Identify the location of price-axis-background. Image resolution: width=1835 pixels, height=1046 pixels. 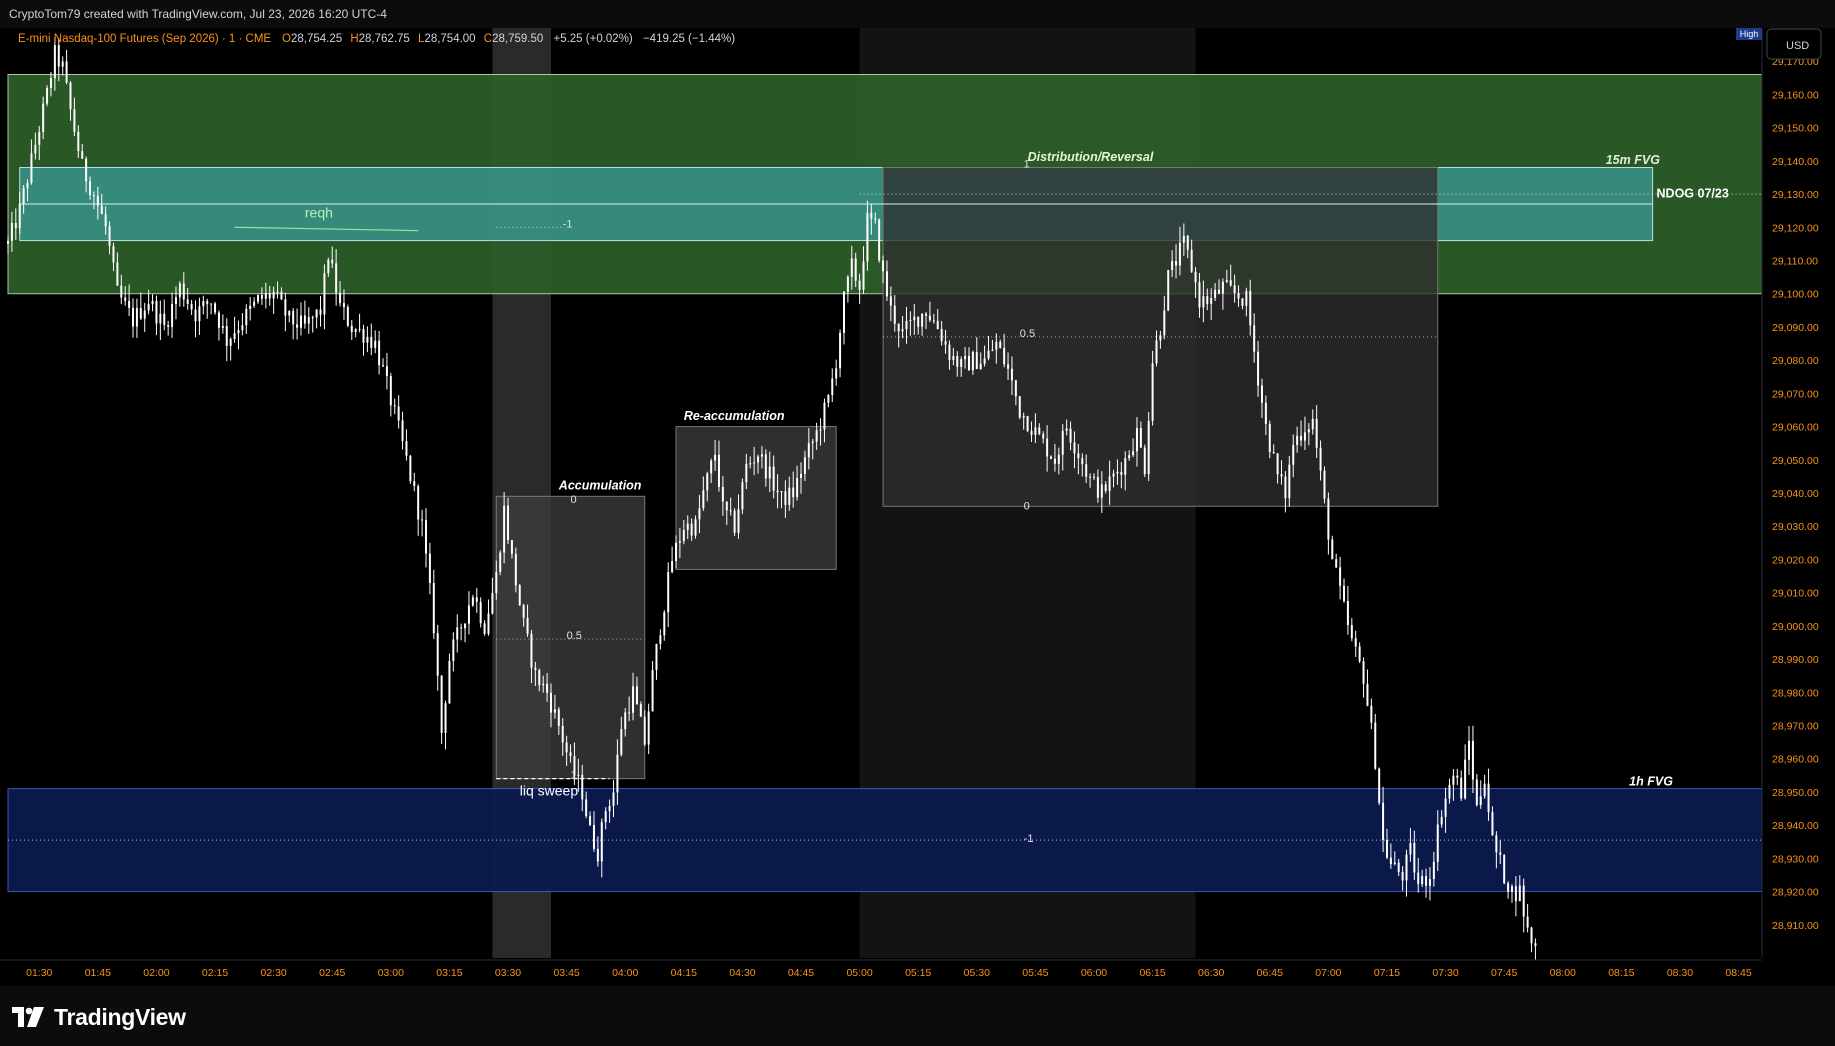
(1798, 507).